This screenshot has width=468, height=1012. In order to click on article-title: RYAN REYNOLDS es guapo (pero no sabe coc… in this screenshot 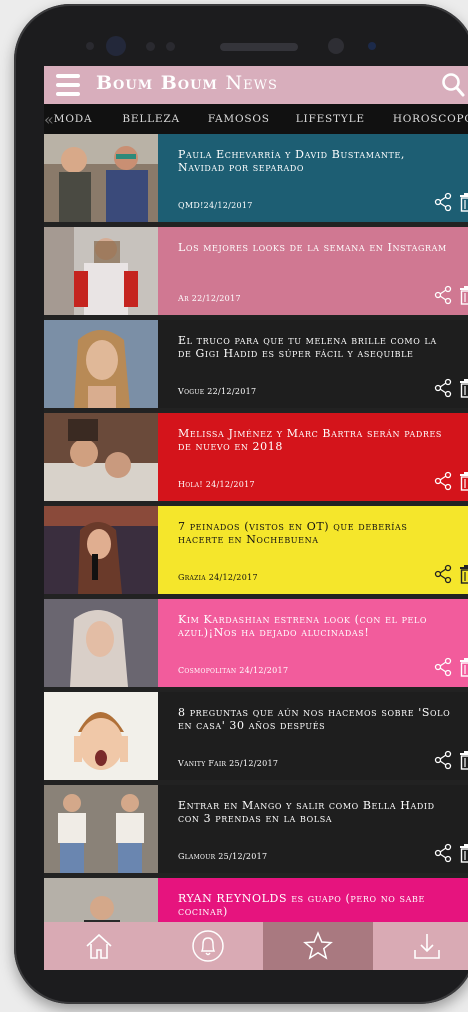, I will do `click(301, 905)`.